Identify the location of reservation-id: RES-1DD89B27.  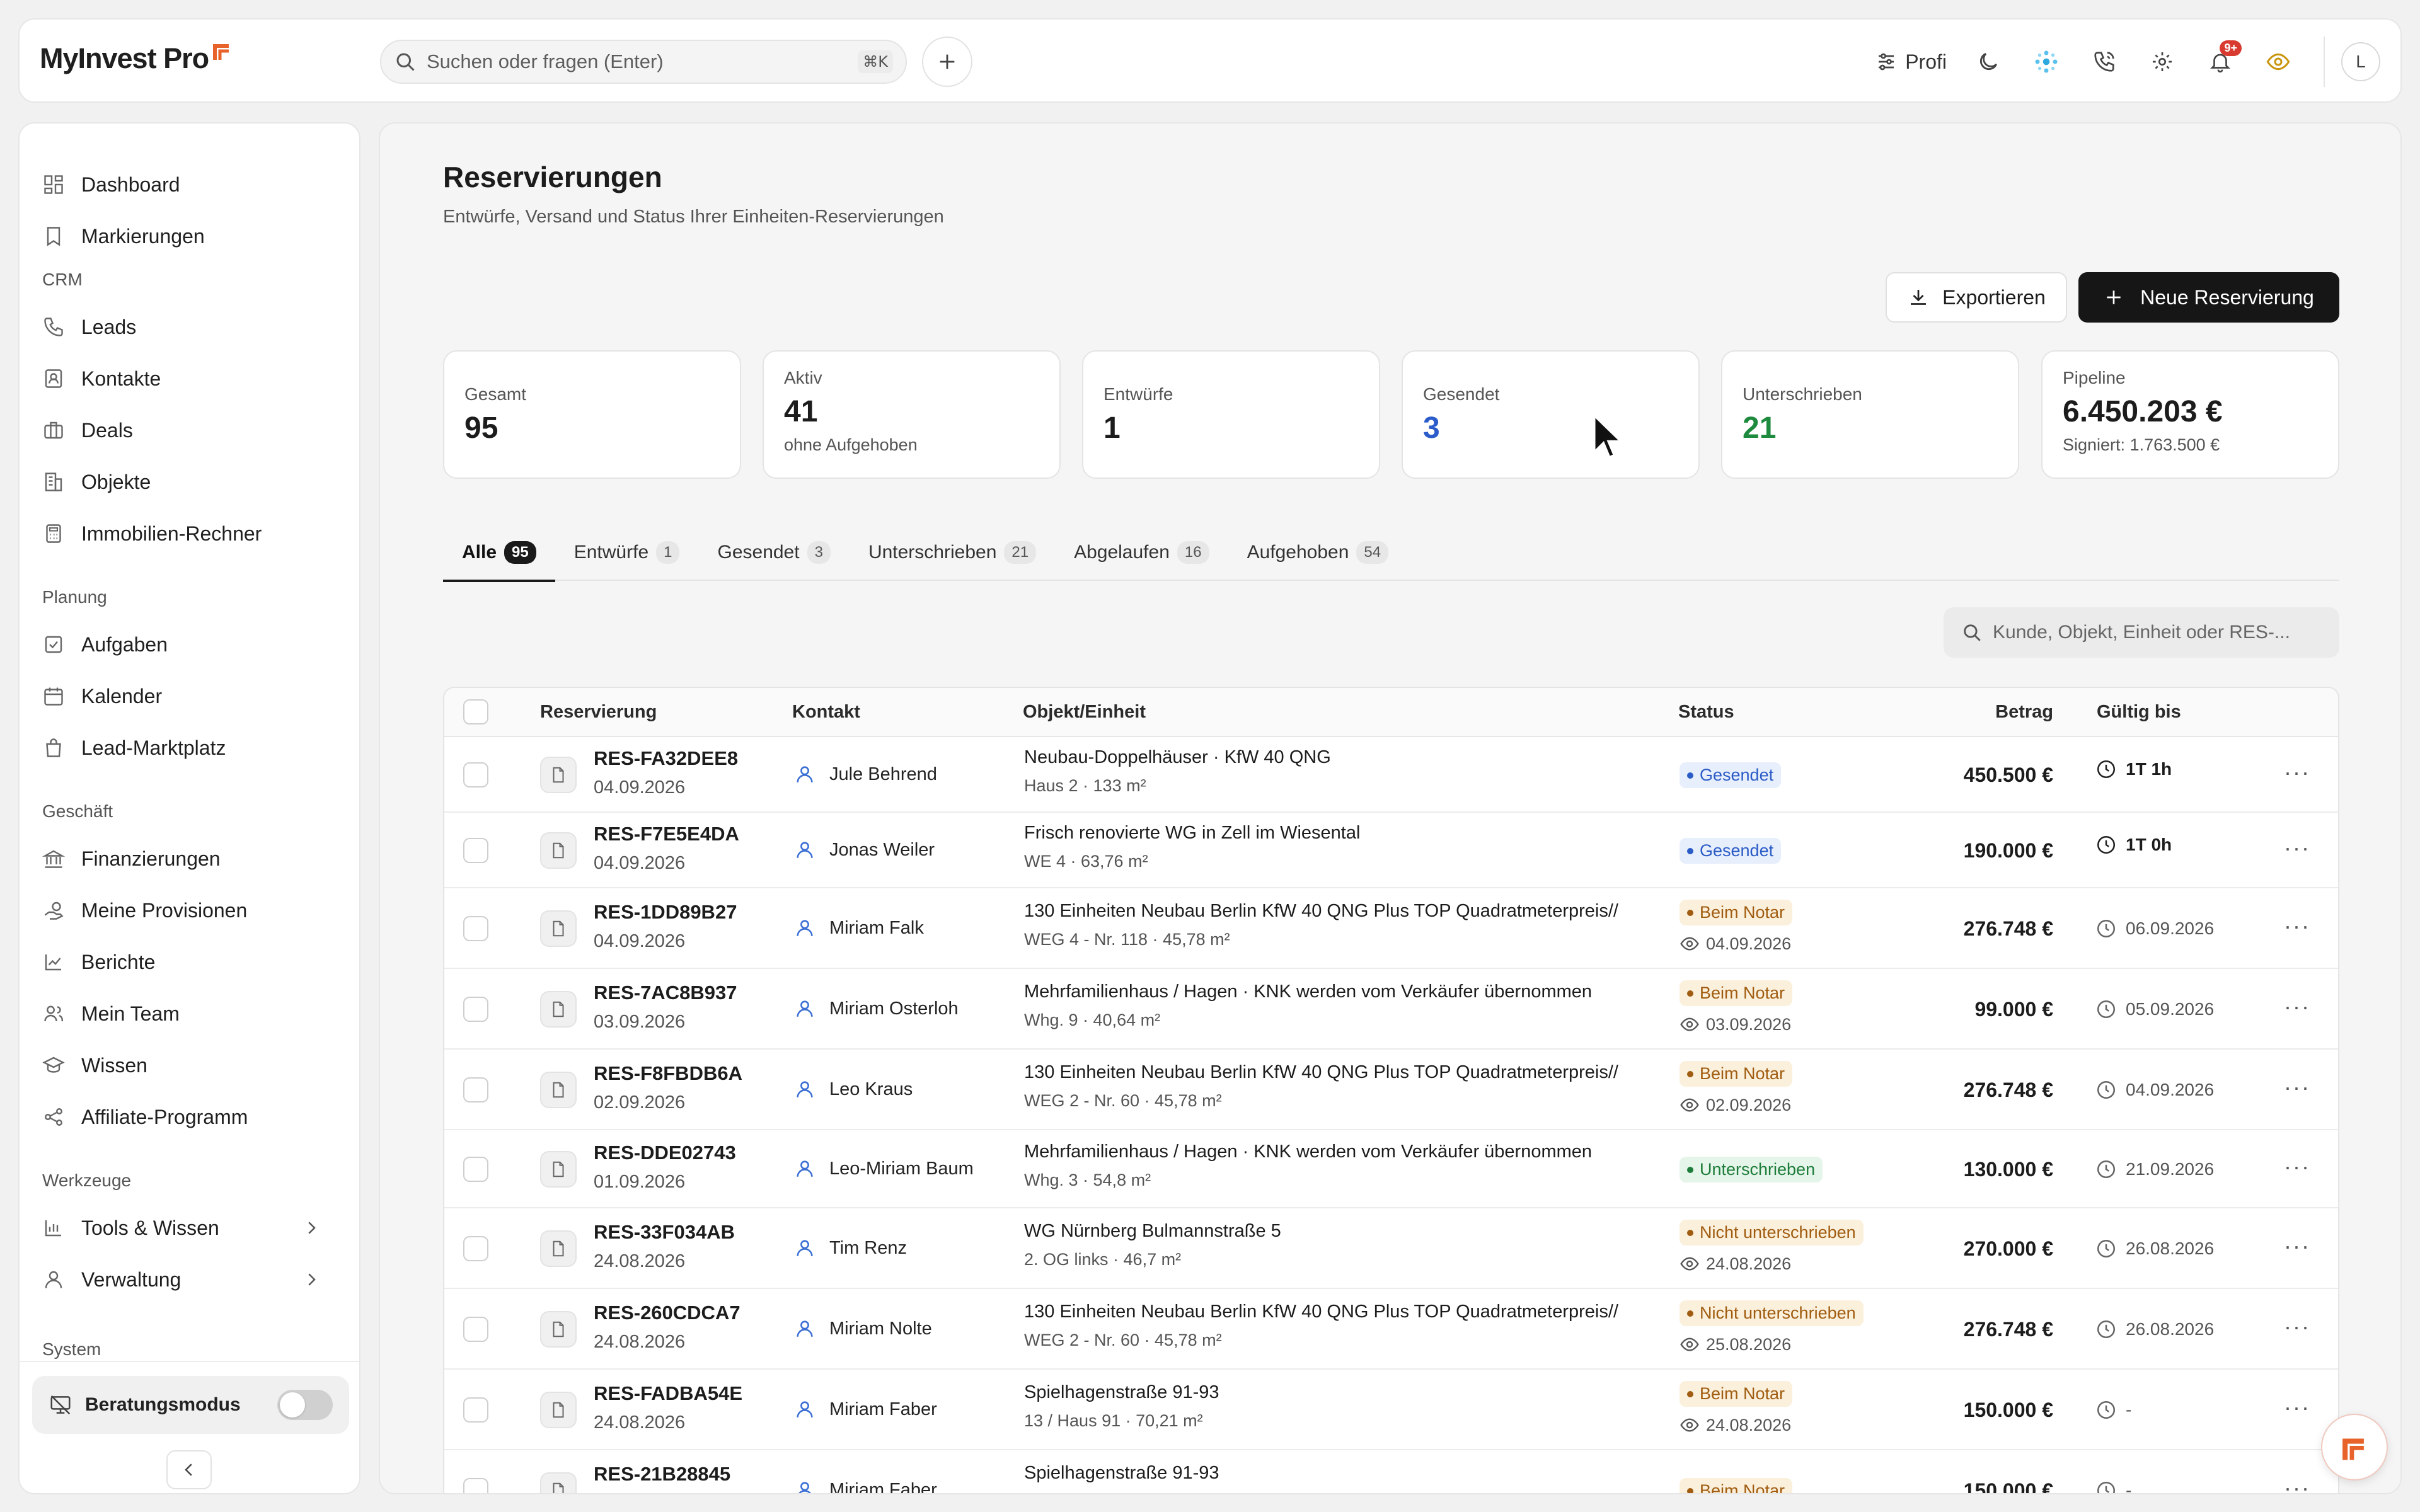
(665, 912).